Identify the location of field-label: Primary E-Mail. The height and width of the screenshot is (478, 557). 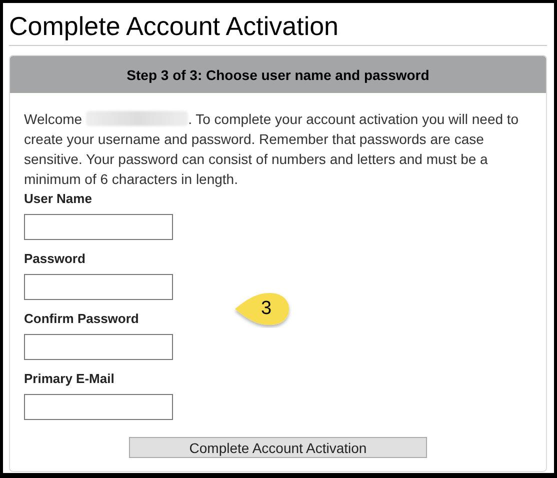
(69, 379).